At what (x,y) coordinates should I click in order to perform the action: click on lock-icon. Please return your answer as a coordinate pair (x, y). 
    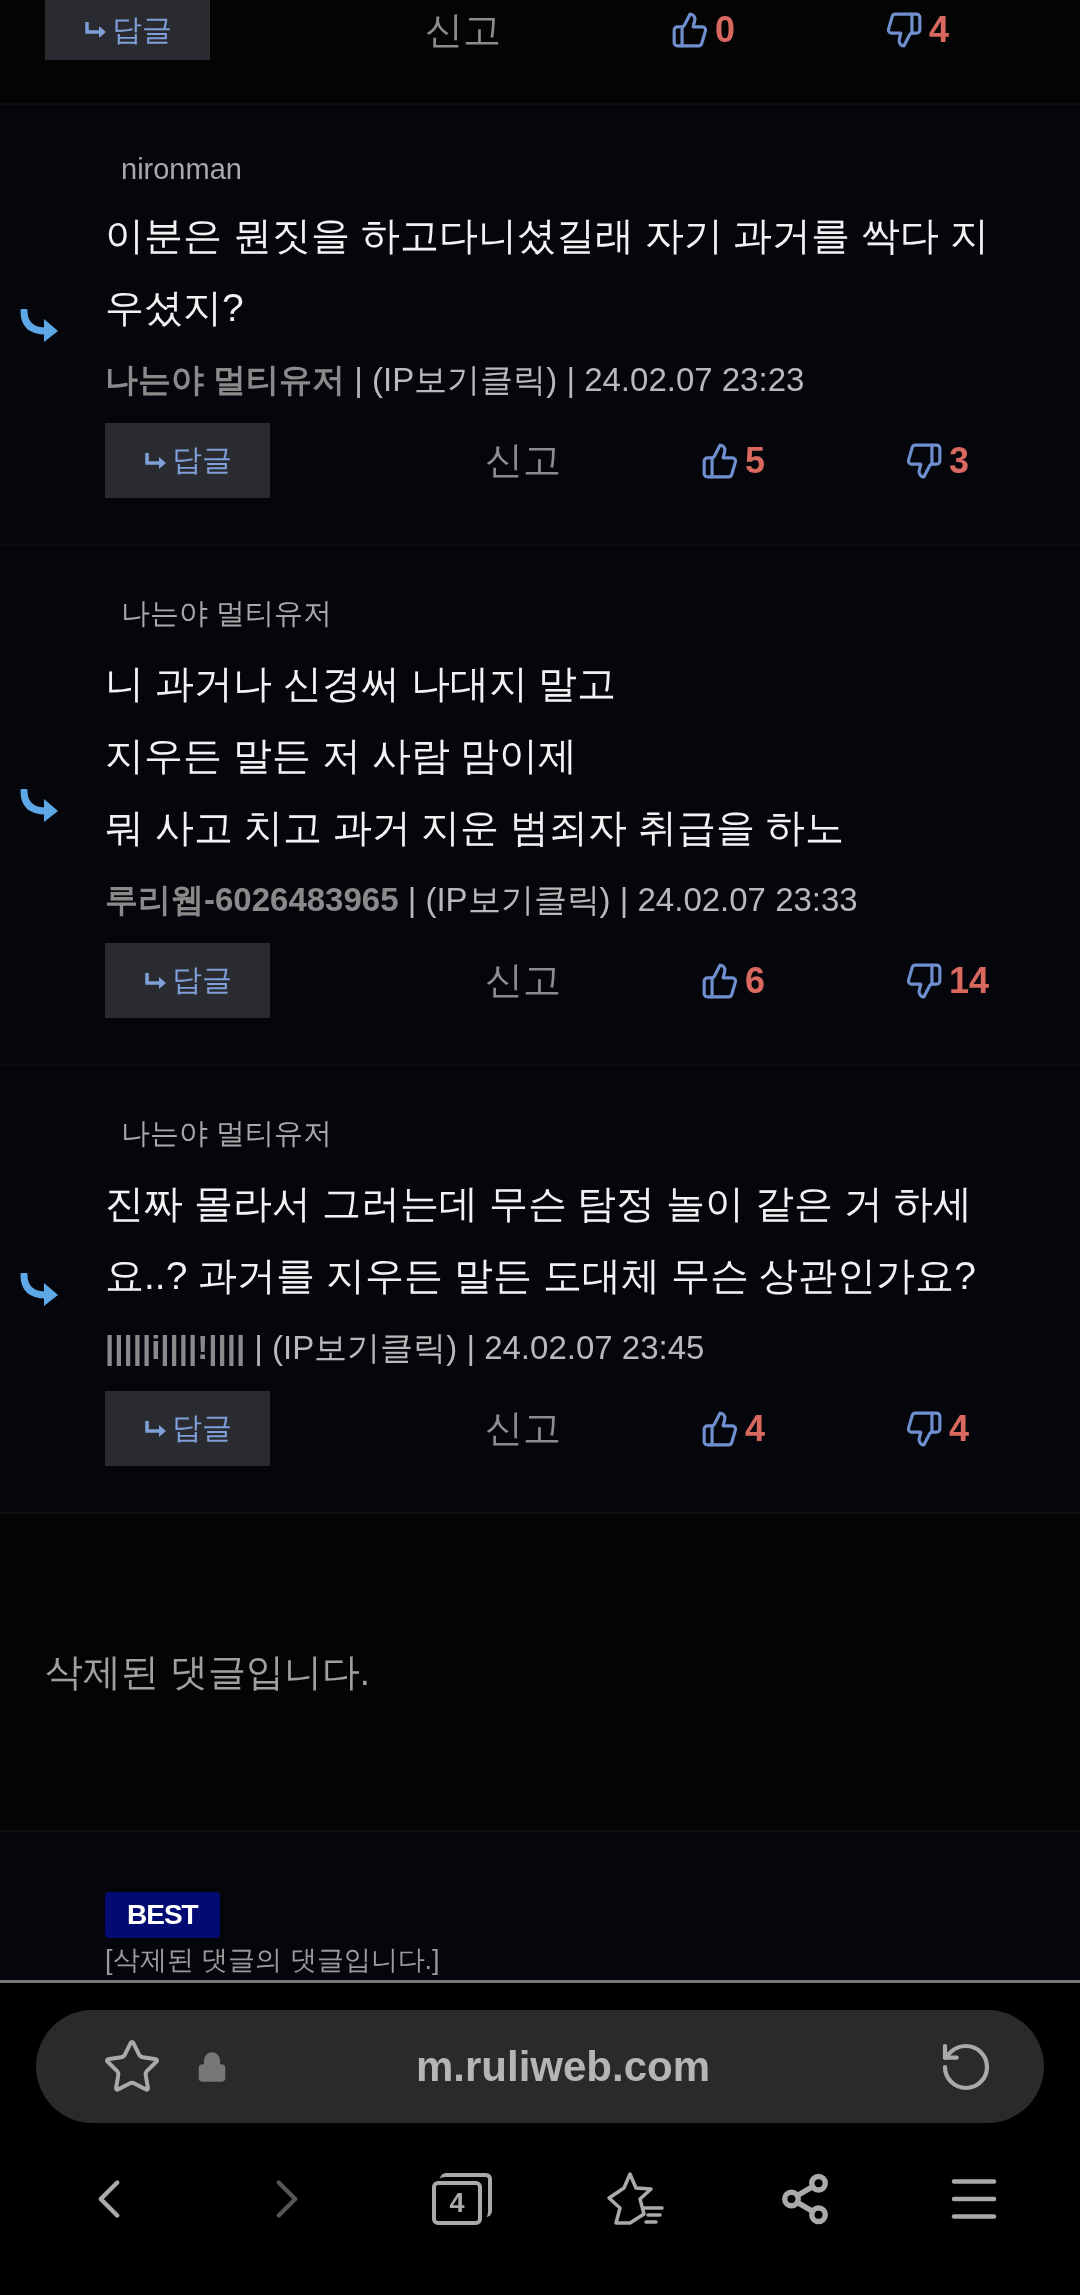
    Looking at the image, I should click on (212, 2066).